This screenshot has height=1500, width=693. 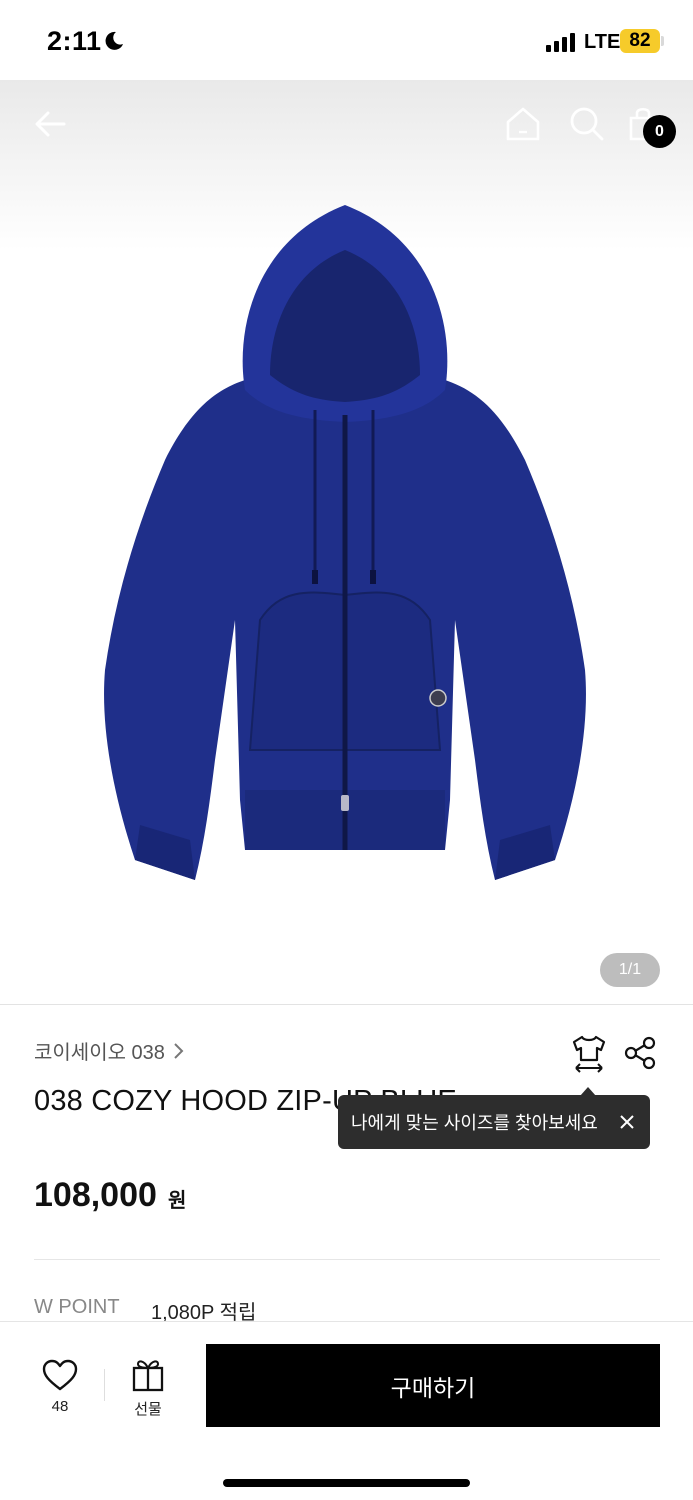 What do you see at coordinates (523, 124) in the screenshot?
I see `home-icon` at bounding box center [523, 124].